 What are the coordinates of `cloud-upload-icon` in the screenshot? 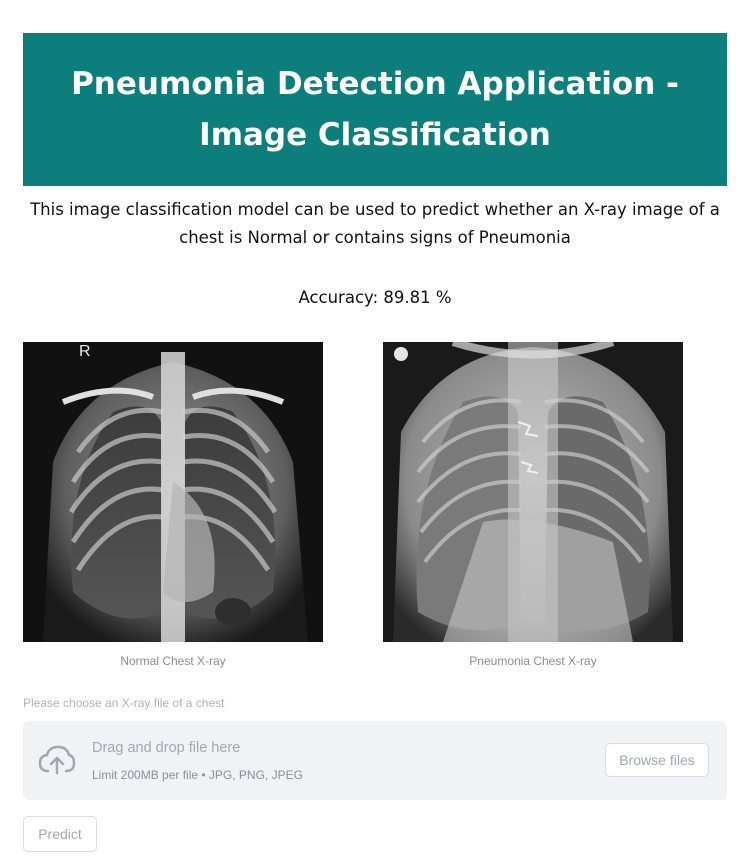 It's located at (57, 760).